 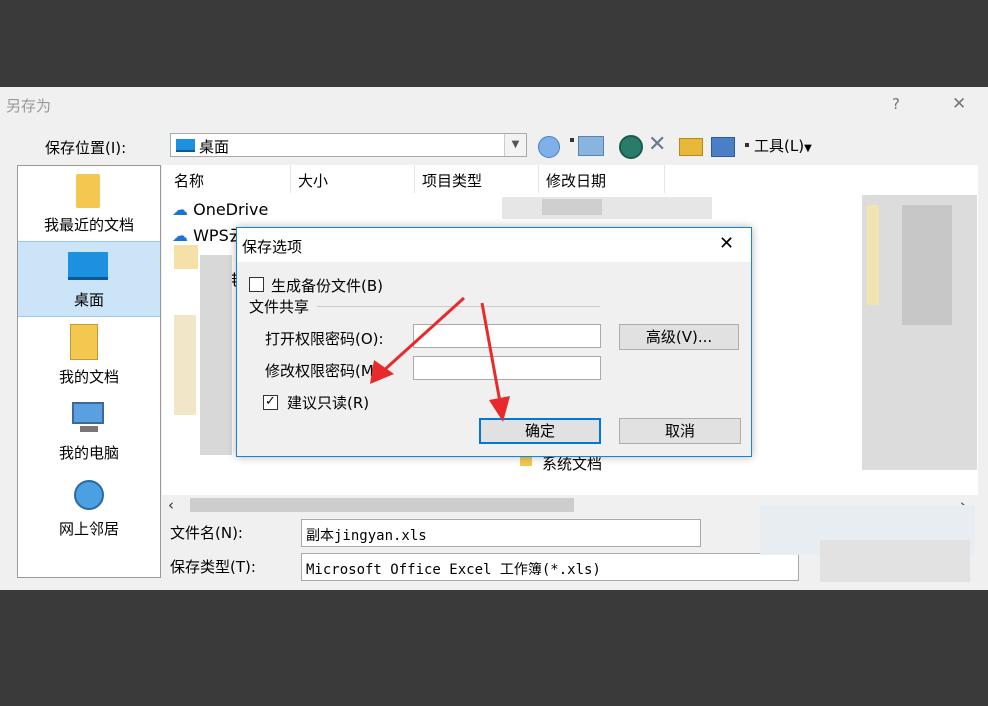 I want to click on annotation-arrows, so click(x=440, y=359).